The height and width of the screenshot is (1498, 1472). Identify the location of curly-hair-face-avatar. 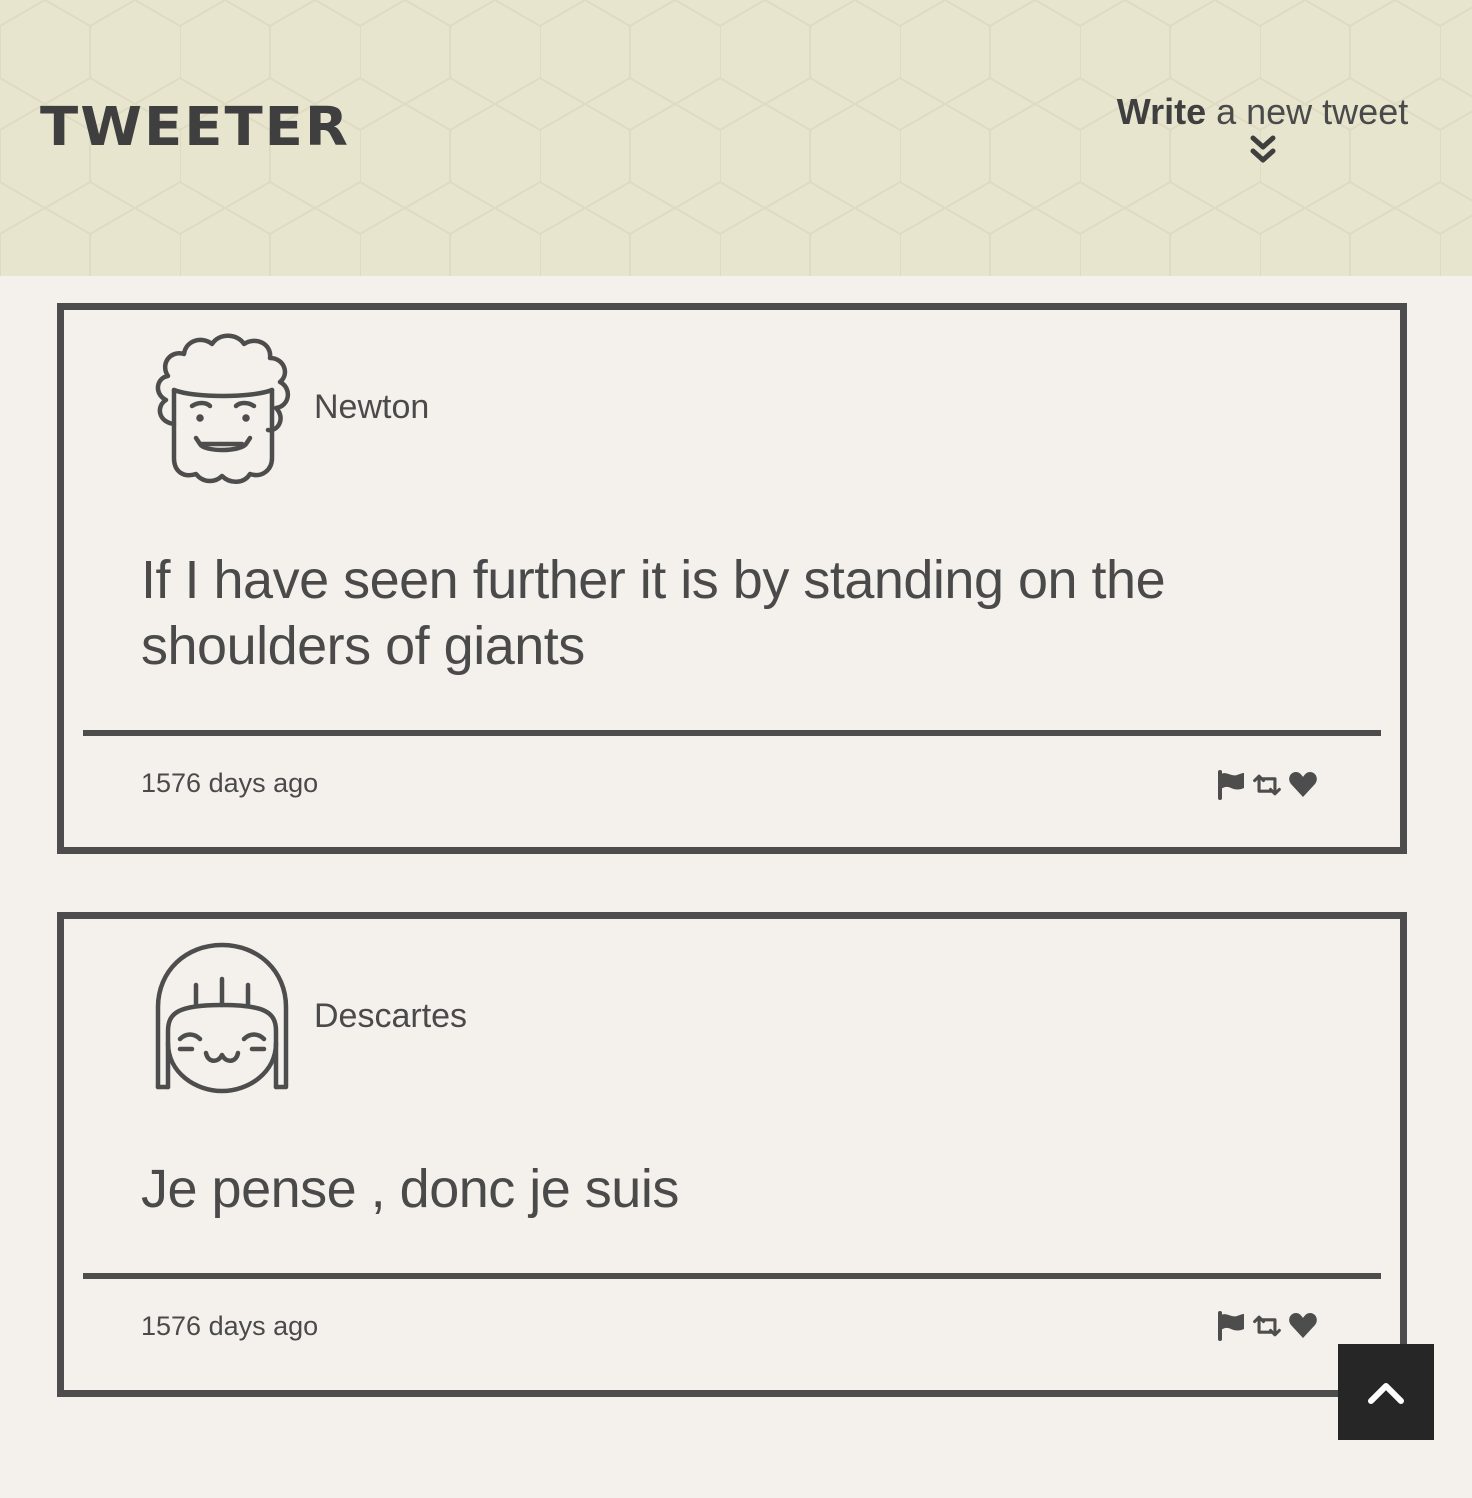
(222, 408).